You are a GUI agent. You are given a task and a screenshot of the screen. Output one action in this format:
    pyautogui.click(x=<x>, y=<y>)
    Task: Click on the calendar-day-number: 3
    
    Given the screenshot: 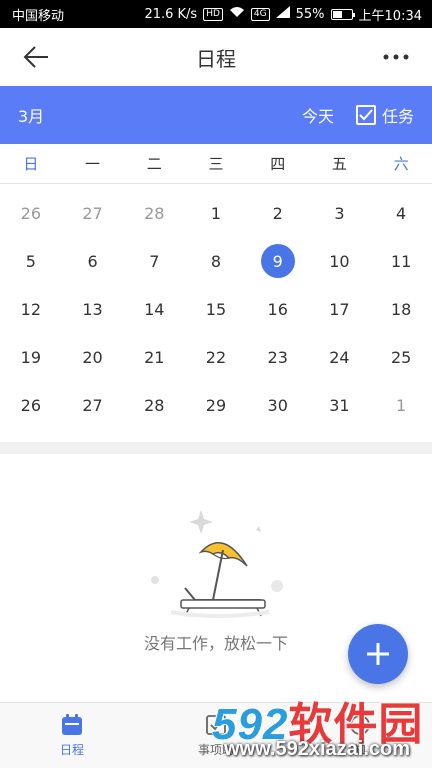 What is the action you would take?
    pyautogui.click(x=339, y=213)
    